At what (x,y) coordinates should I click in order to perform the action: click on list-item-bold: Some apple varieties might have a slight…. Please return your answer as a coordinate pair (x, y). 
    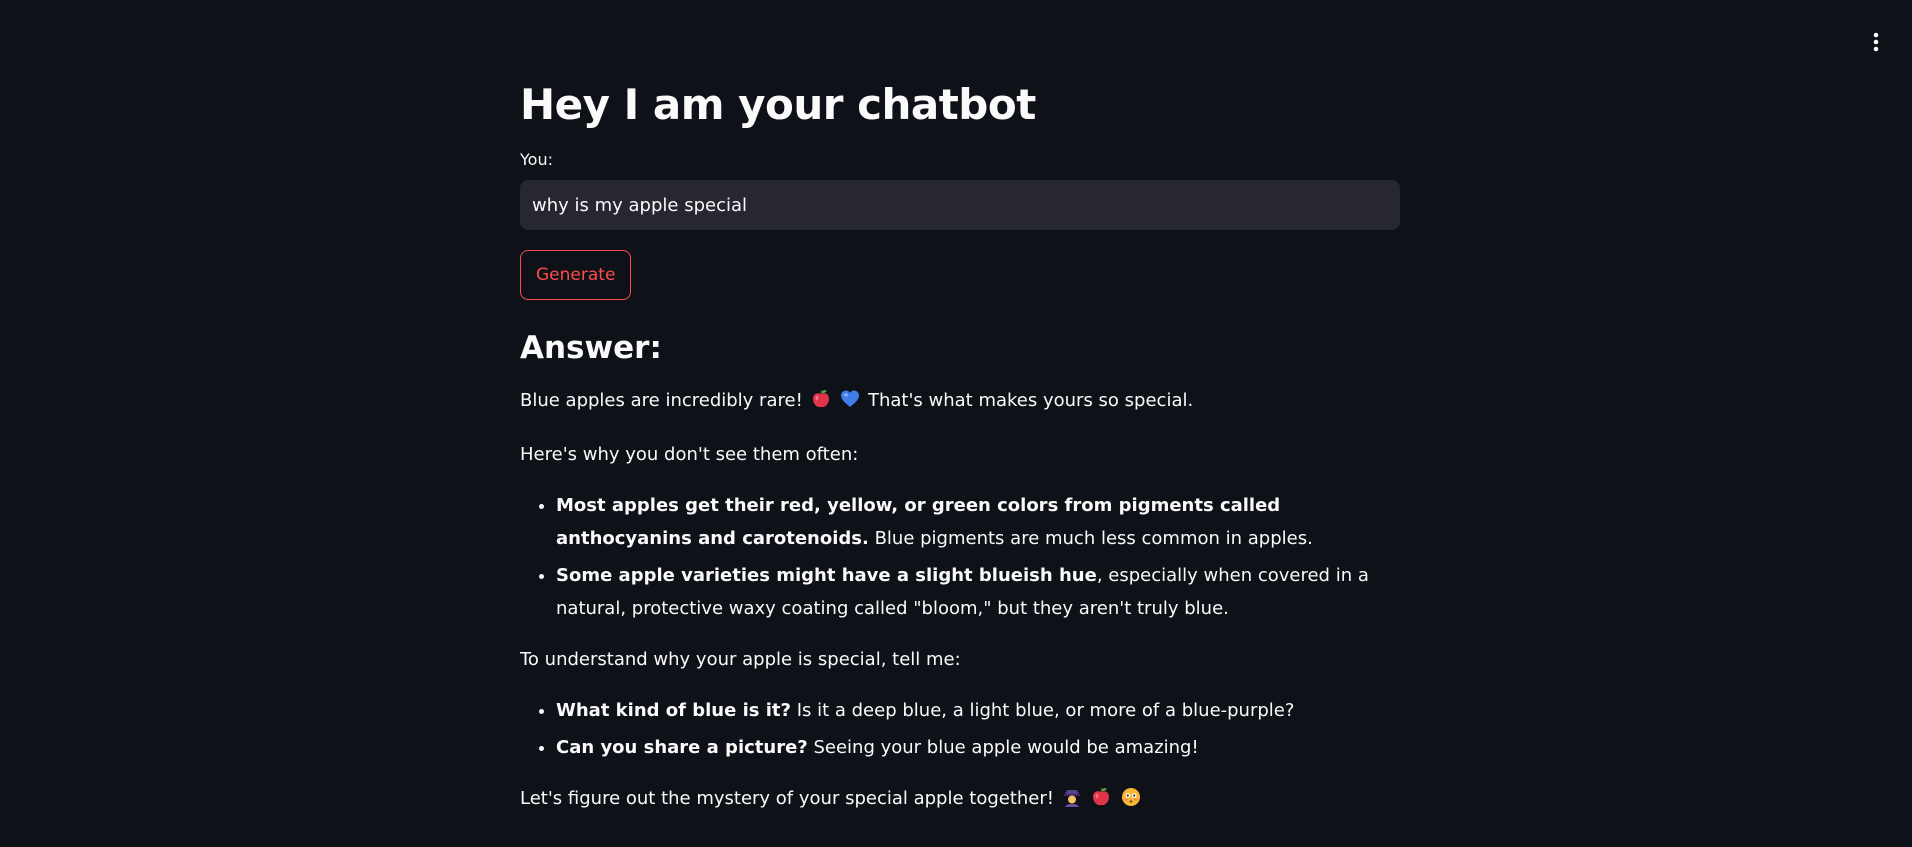
    Looking at the image, I should click on (826, 575).